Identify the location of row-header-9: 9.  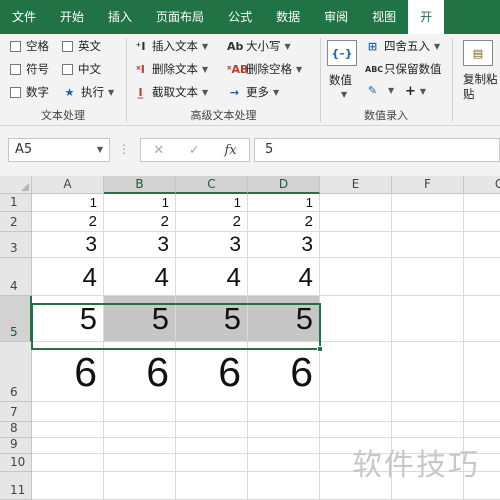
(16, 445).